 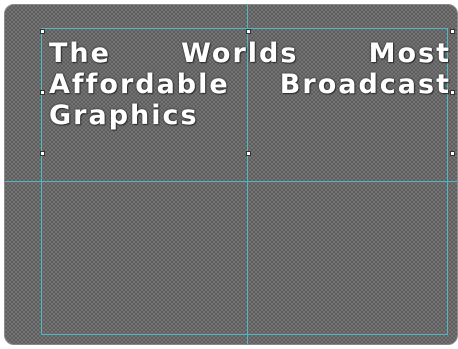 I want to click on resize-handle-bottom-left, so click(x=42, y=153).